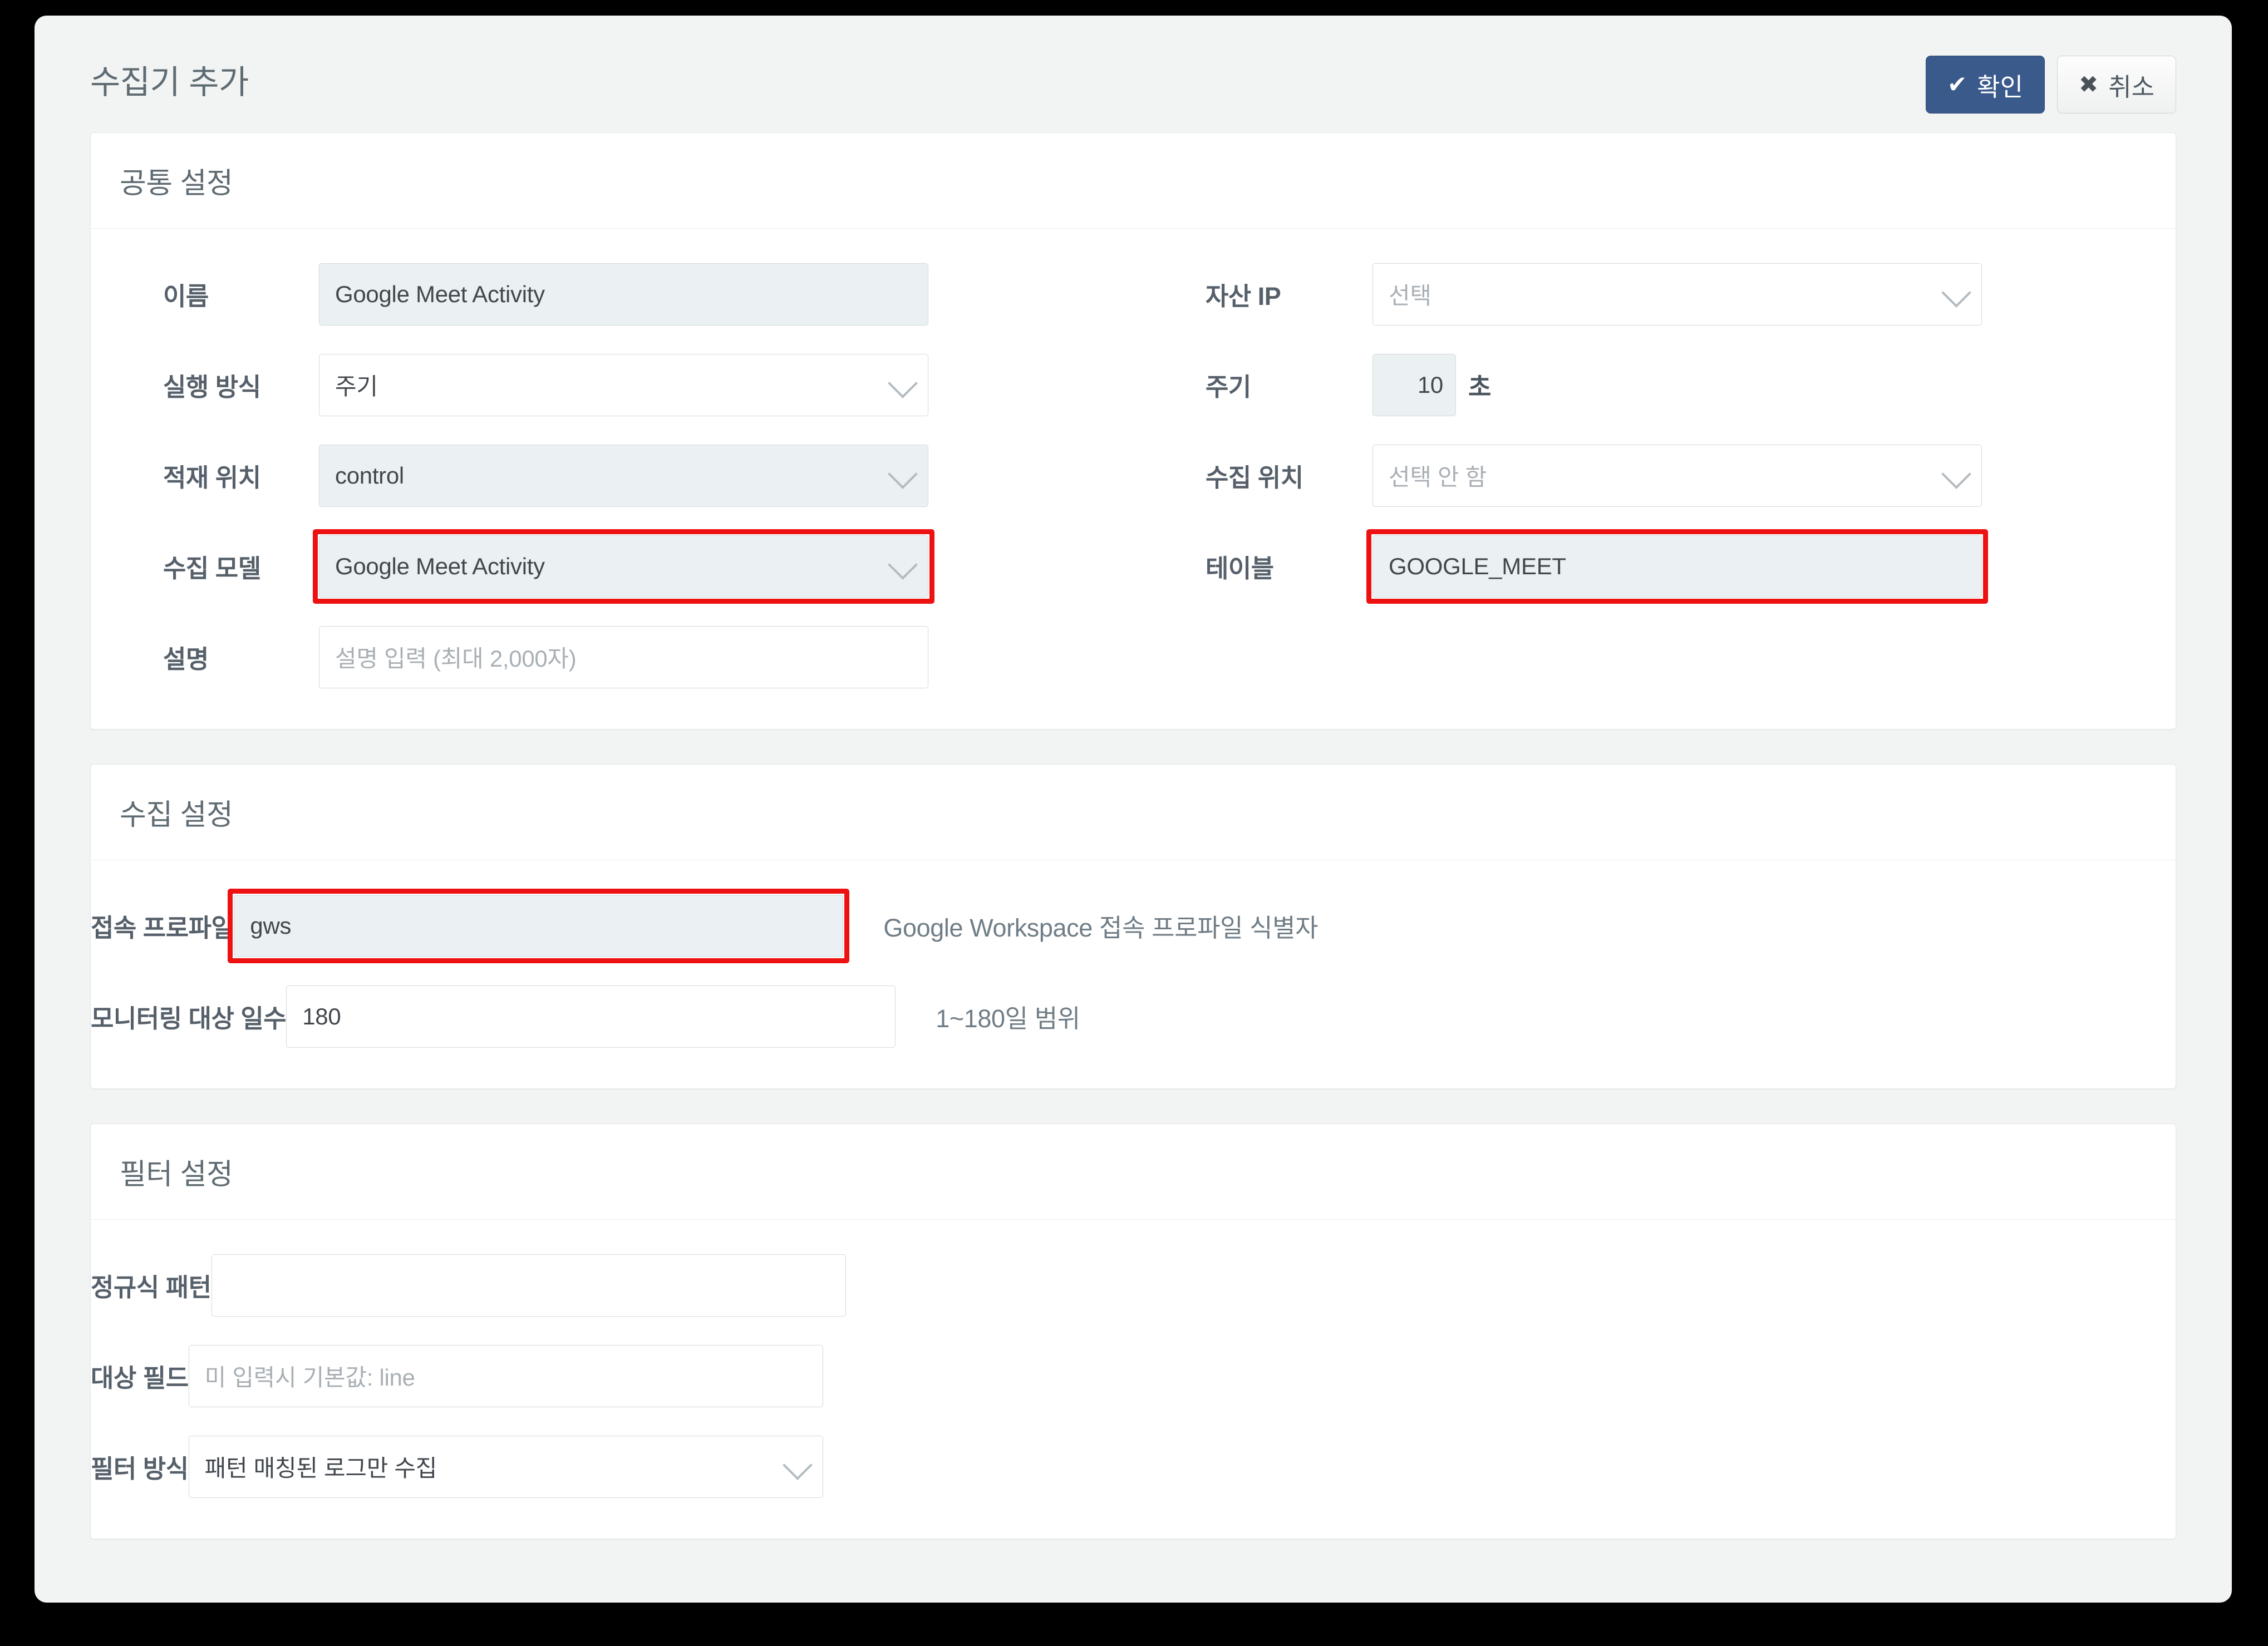  Describe the element at coordinates (506, 1466) in the screenshot. I see `filter-mode-select: 패턴 매칭된 로그만 수집` at that location.